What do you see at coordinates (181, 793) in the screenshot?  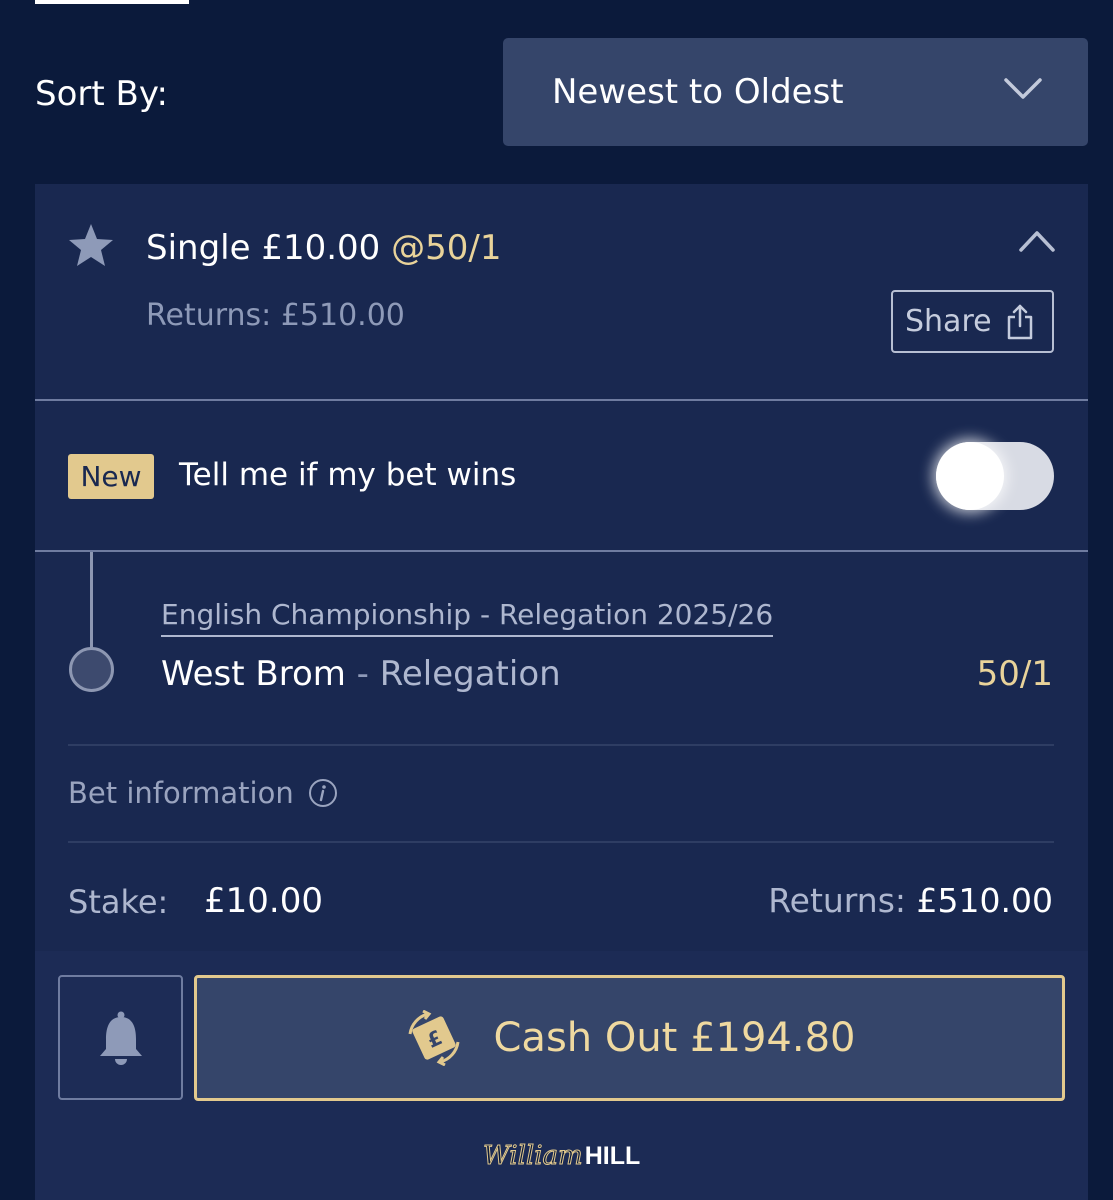 I see `bet-info-label: Bet information` at bounding box center [181, 793].